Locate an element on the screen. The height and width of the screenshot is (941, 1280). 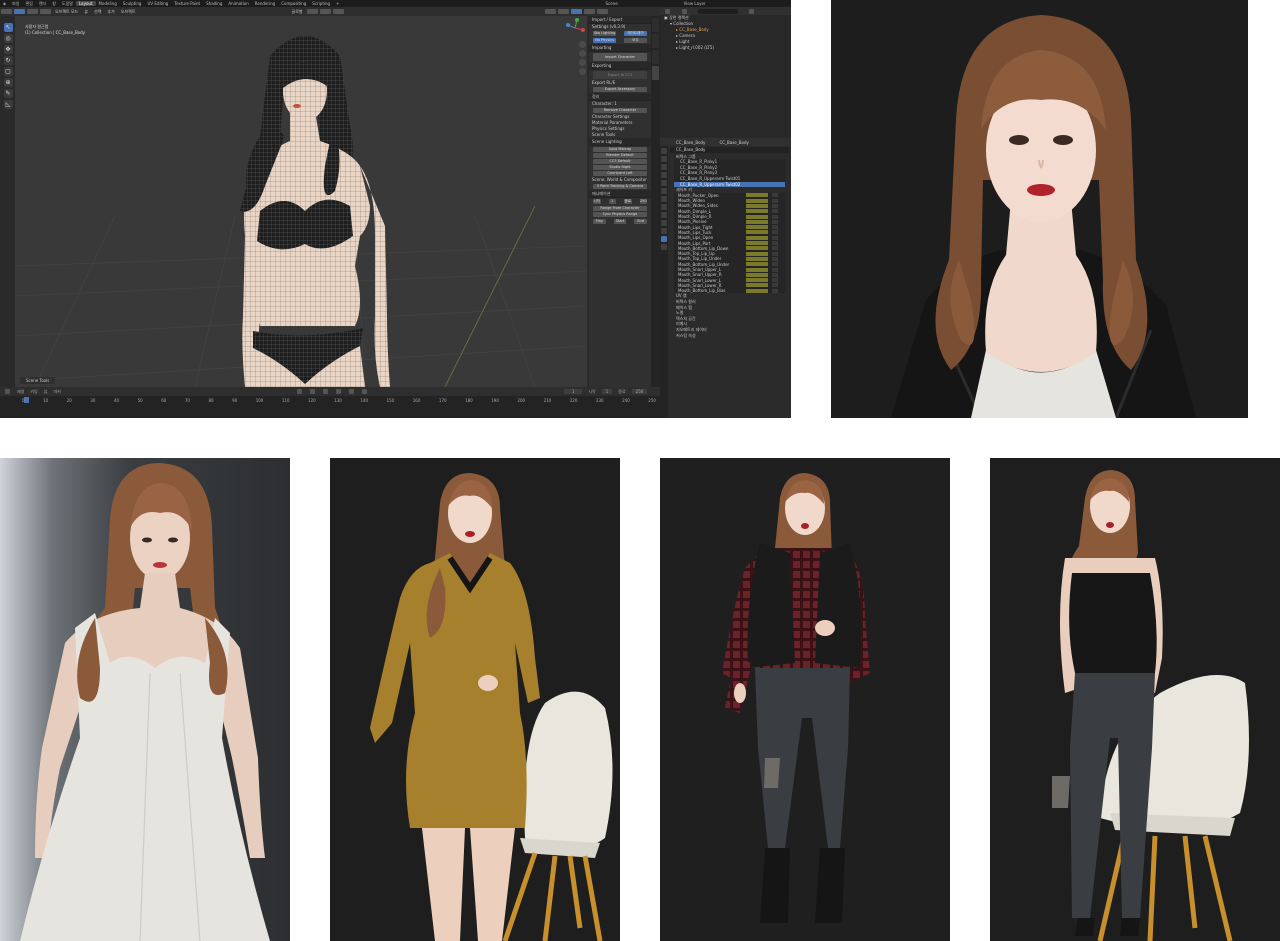
navigation-gizmo-icon is located at coordinates (575, 28).